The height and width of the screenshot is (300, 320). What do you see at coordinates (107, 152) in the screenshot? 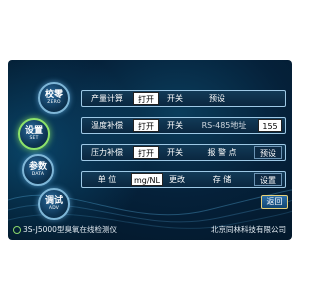
I see `row-label: 压力补偿` at bounding box center [107, 152].